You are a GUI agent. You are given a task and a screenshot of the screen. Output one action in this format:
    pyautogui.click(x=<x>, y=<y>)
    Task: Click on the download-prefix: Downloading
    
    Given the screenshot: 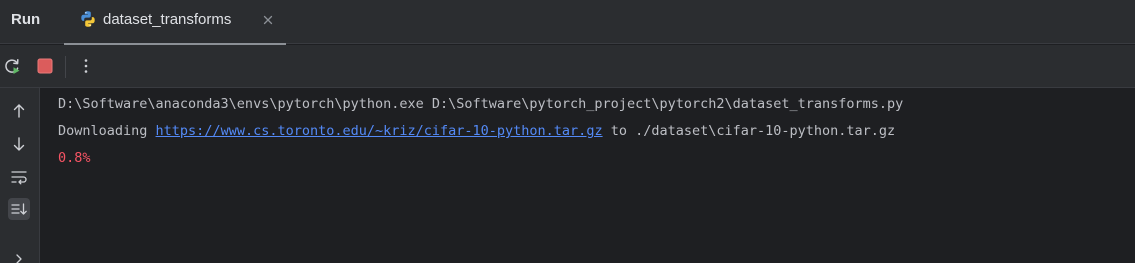 What is the action you would take?
    pyautogui.click(x=107, y=131)
    